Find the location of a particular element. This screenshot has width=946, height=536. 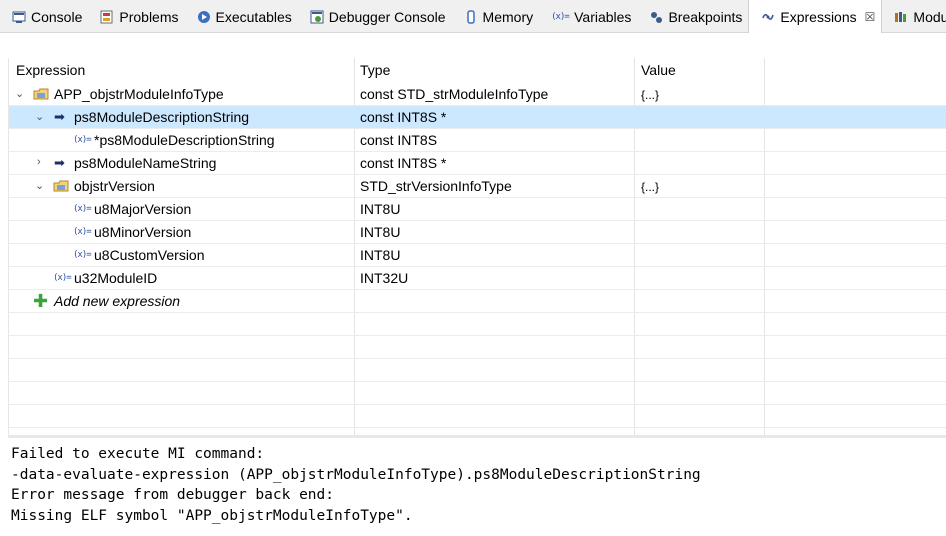

variables-icon: (x)= is located at coordinates (560, 16).